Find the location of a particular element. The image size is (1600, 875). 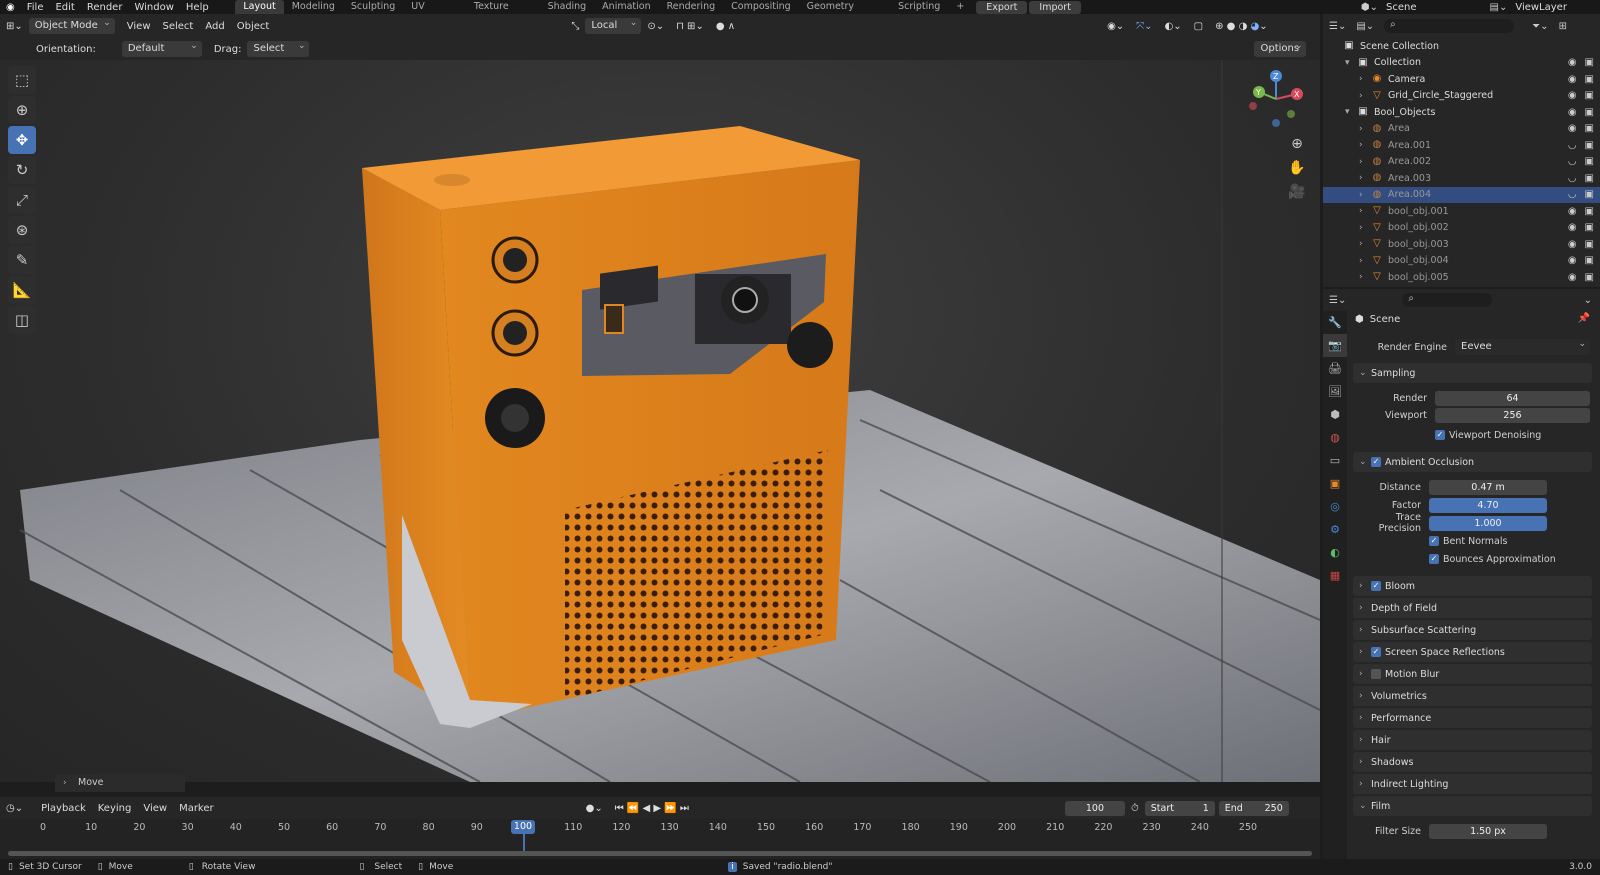

proportional-icon: ● ∧ is located at coordinates (725, 26).